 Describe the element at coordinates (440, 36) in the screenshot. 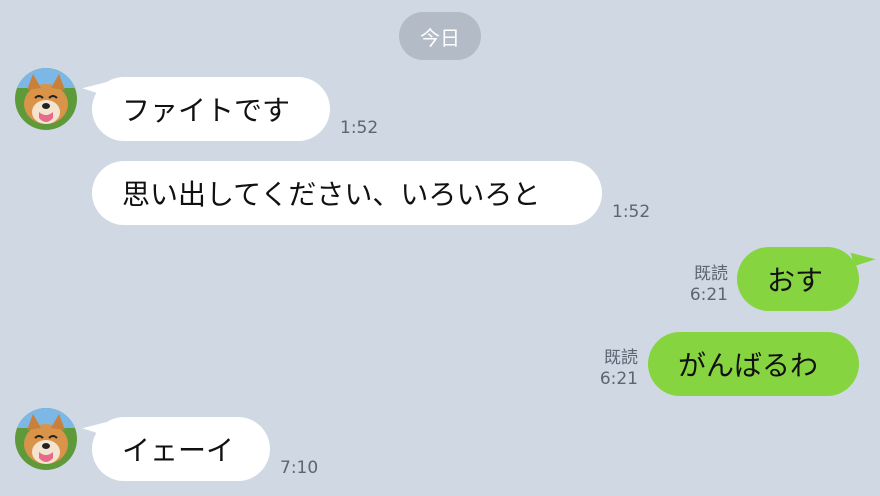

I see `date-separator: 今日` at that location.